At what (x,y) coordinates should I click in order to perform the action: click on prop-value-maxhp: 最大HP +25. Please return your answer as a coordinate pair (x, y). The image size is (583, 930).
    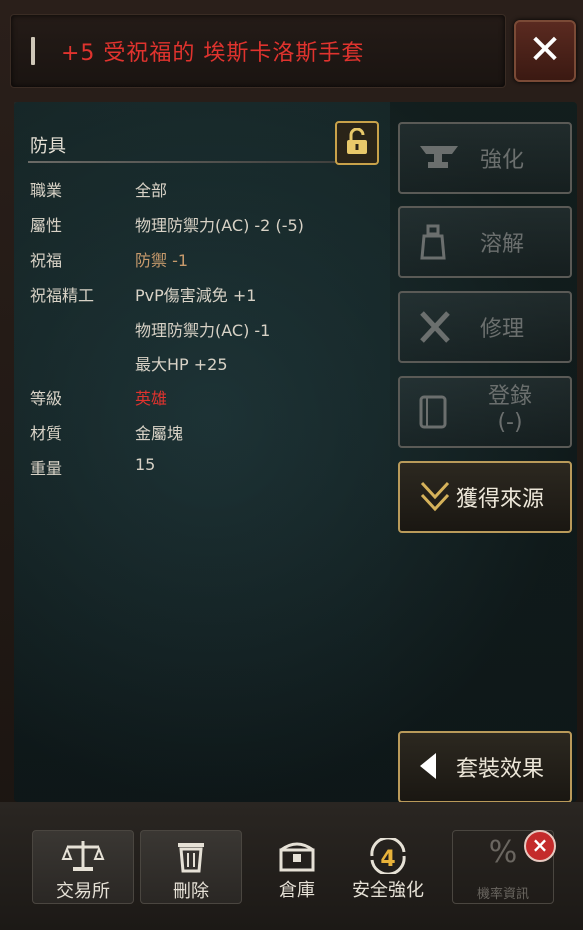
    Looking at the image, I should click on (181, 364).